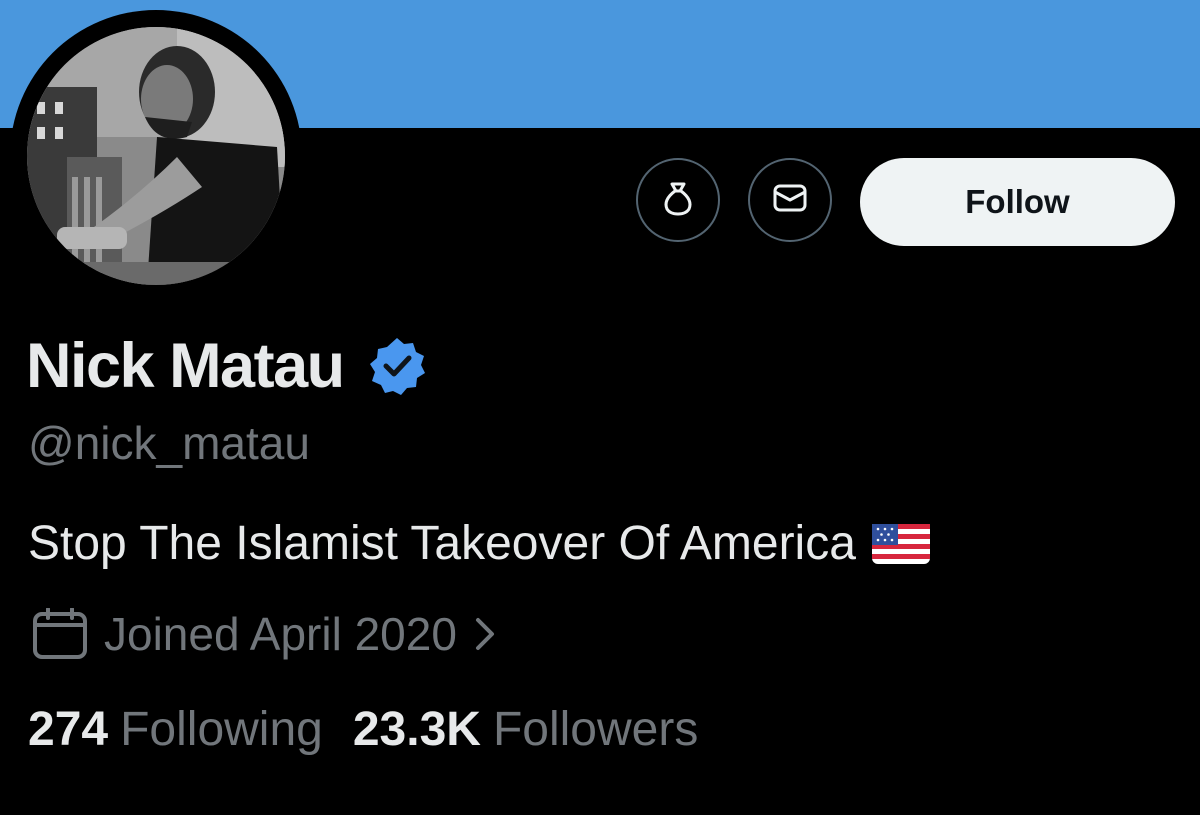 The height and width of the screenshot is (815, 1200). Describe the element at coordinates (169, 443) in the screenshot. I see `user-handle: @nick_matau` at that location.